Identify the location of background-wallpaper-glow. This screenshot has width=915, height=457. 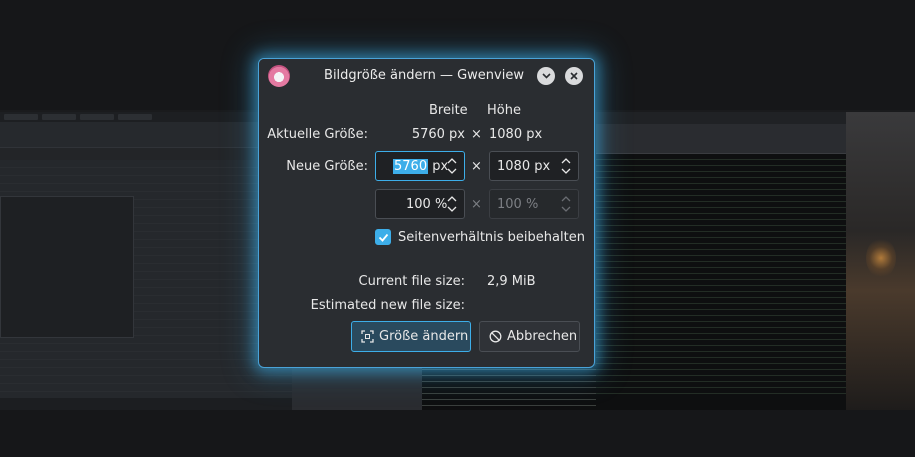
(881, 258).